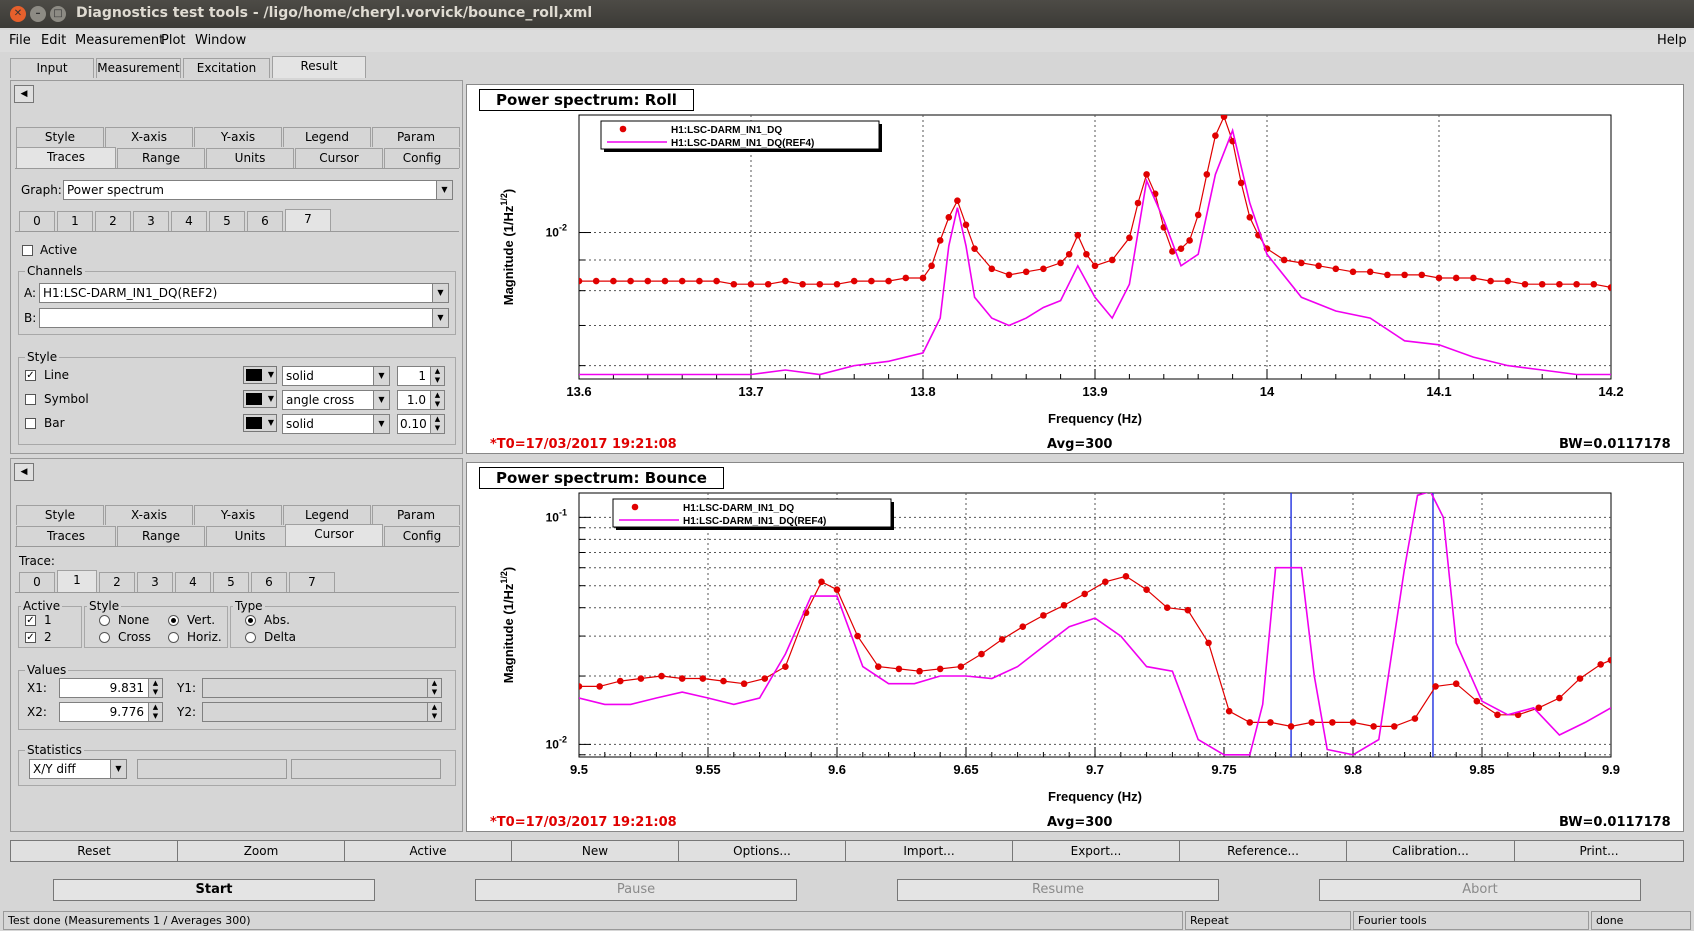  I want to click on x1-input: 9.831 ▲ ▼, so click(111, 688).